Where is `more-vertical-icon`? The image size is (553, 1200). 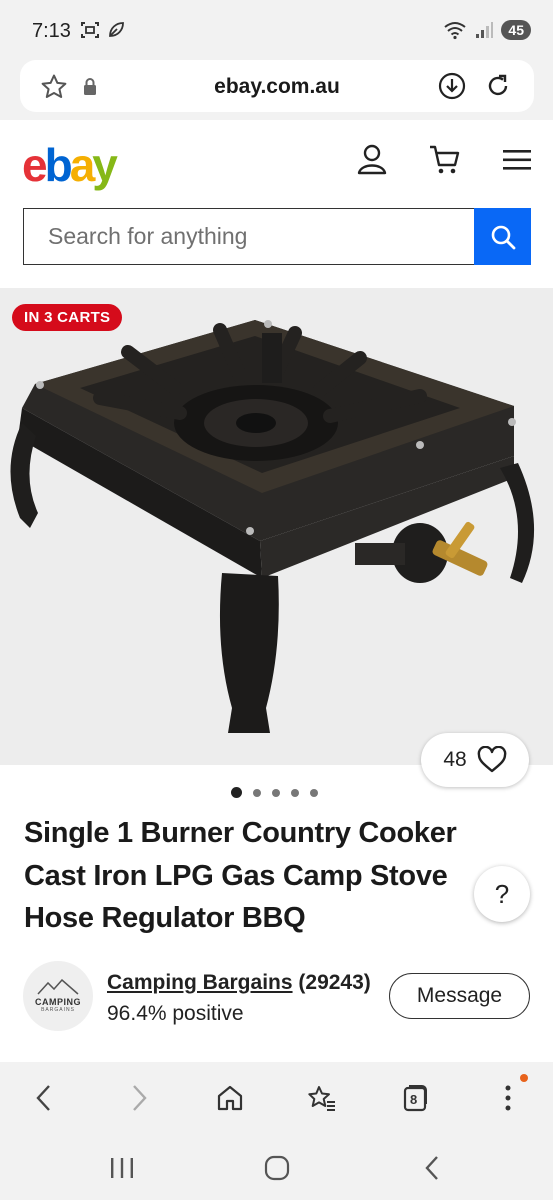 more-vertical-icon is located at coordinates (508, 1098).